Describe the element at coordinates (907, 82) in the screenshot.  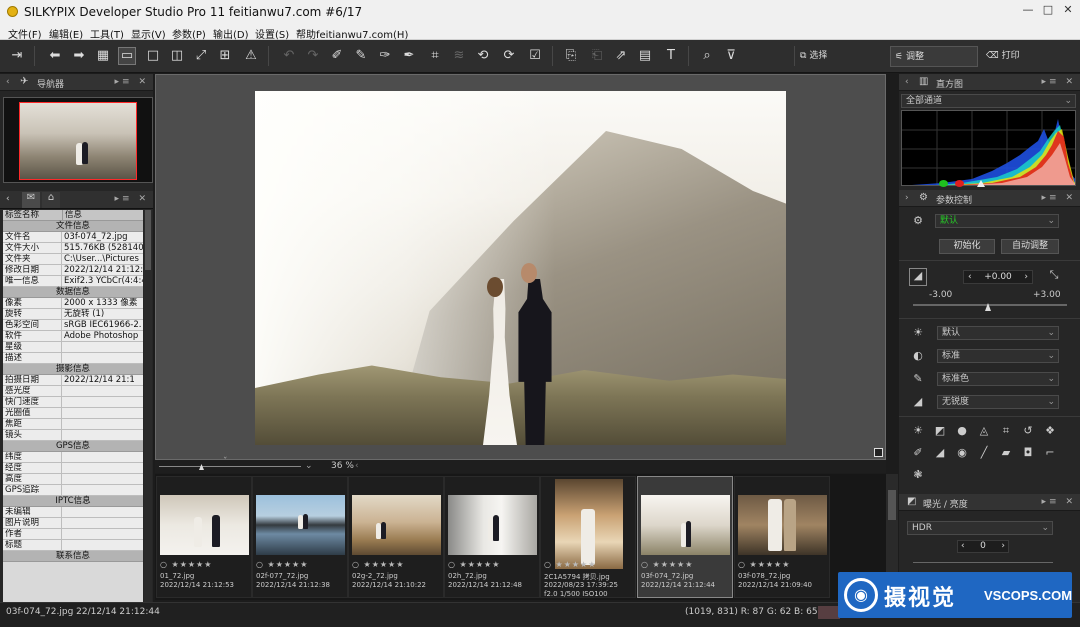
I see `collapse-right-icon: ‹` at that location.